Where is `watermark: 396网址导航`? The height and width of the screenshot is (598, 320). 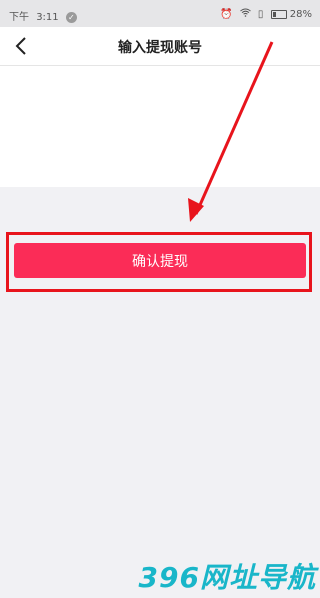
watermark: 396网址导航 is located at coordinates (227, 577).